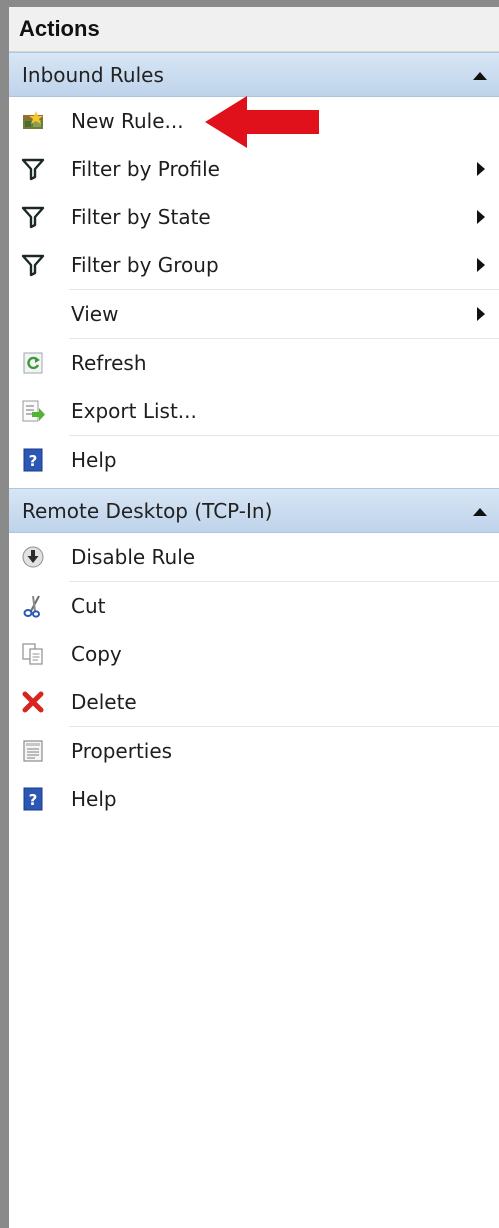 This screenshot has width=499, height=1228. Describe the element at coordinates (254, 702) in the screenshot. I see `menu-item-delete: Delete` at that location.